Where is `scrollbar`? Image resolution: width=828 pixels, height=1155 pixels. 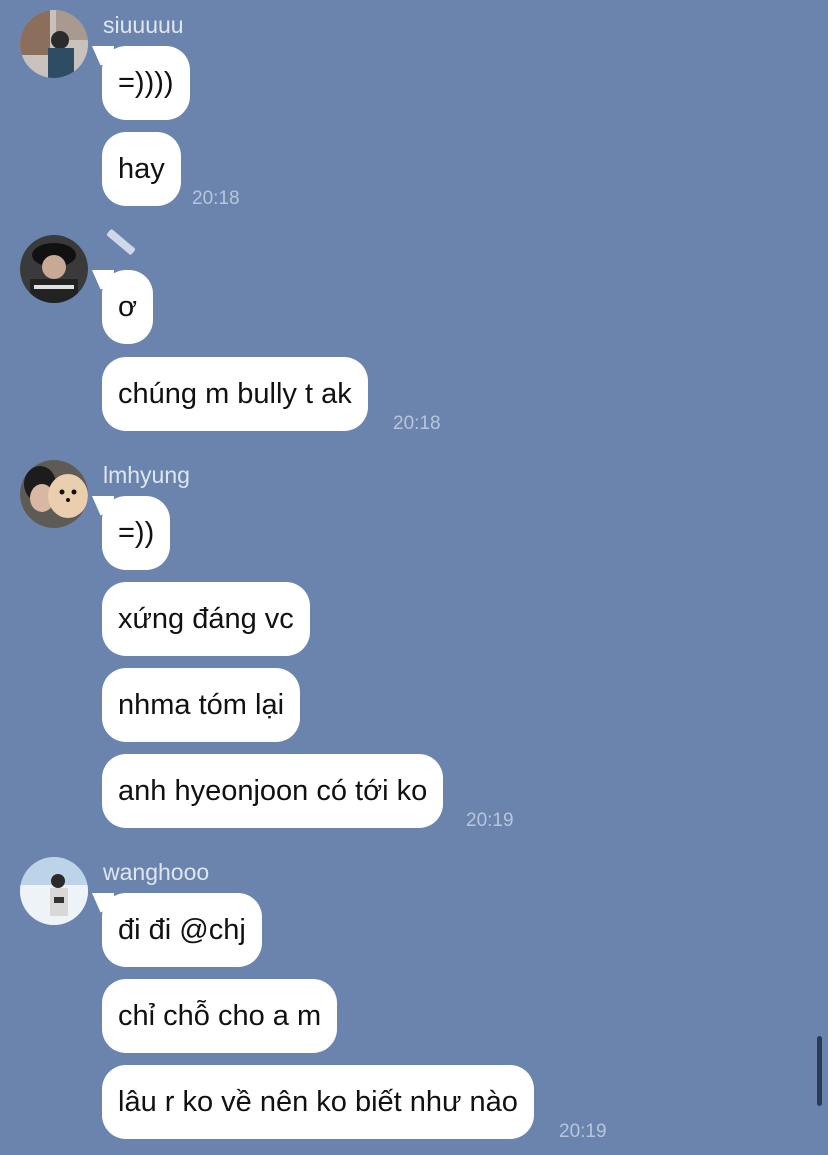
scrollbar is located at coordinates (819, 1071).